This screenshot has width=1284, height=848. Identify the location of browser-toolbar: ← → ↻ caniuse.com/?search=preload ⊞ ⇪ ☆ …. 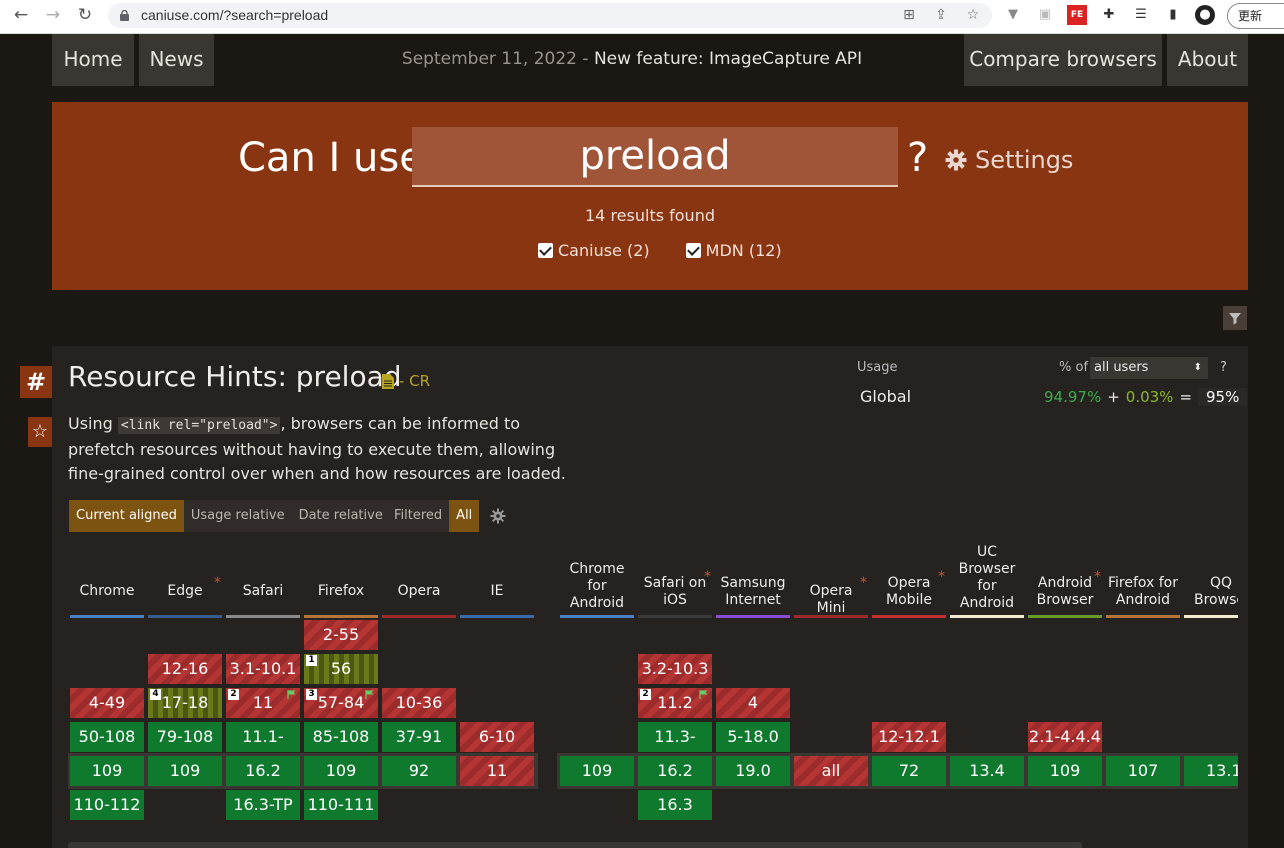
(642, 17).